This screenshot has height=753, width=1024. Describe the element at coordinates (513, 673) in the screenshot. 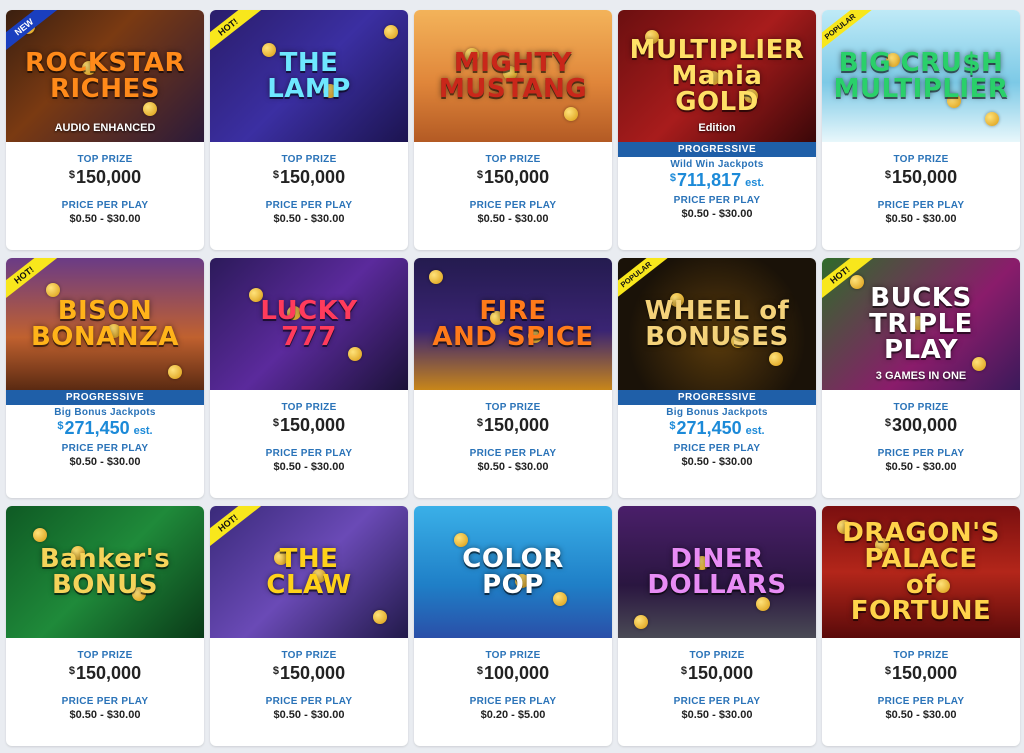

I see `top-prize-value: $100,000` at that location.